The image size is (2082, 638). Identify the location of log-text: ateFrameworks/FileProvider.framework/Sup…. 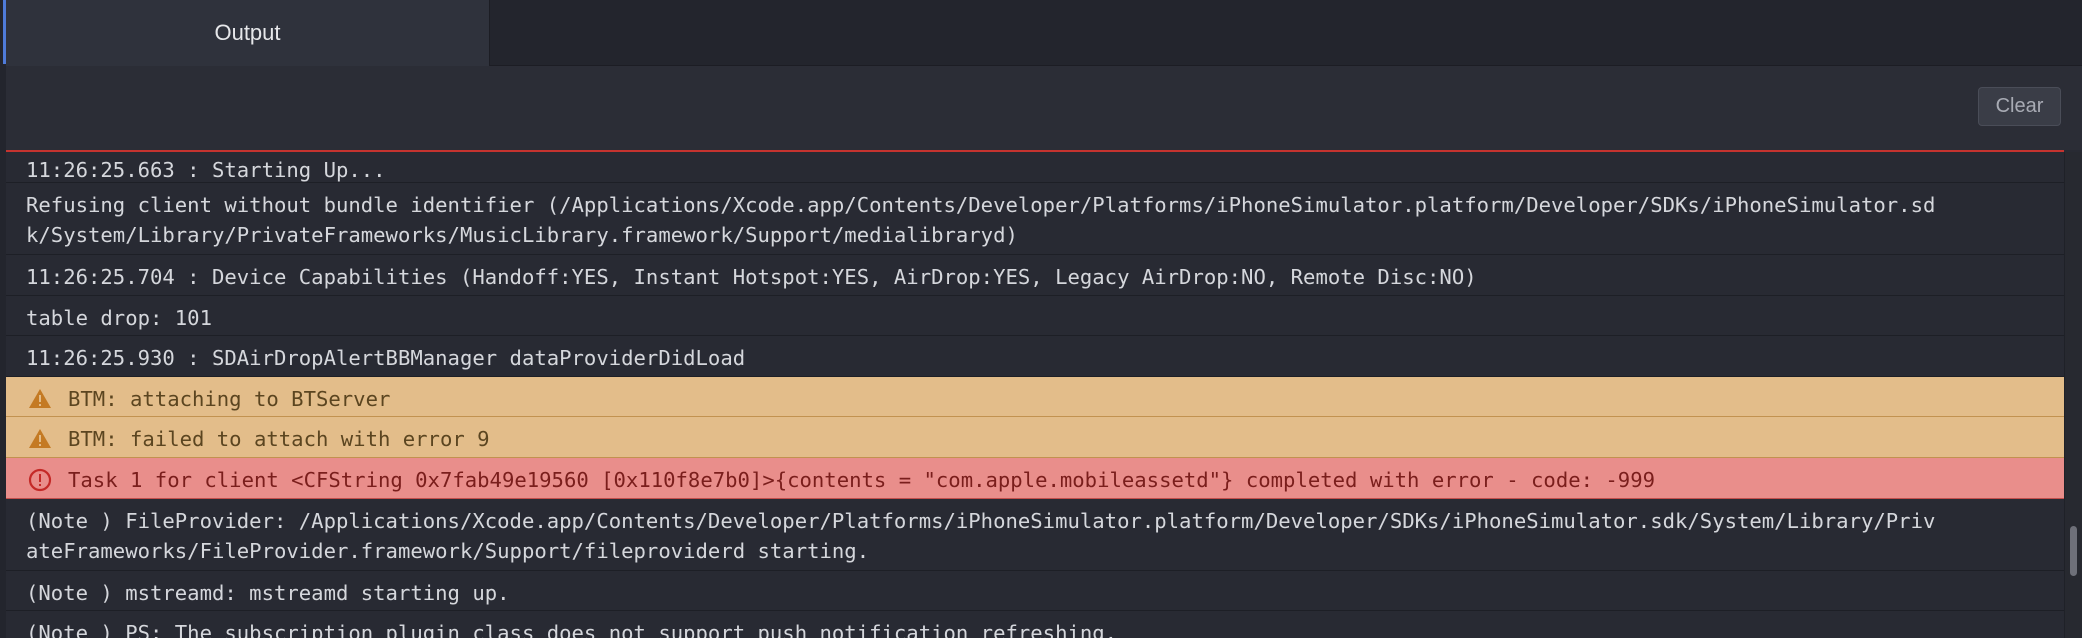
(448, 551).